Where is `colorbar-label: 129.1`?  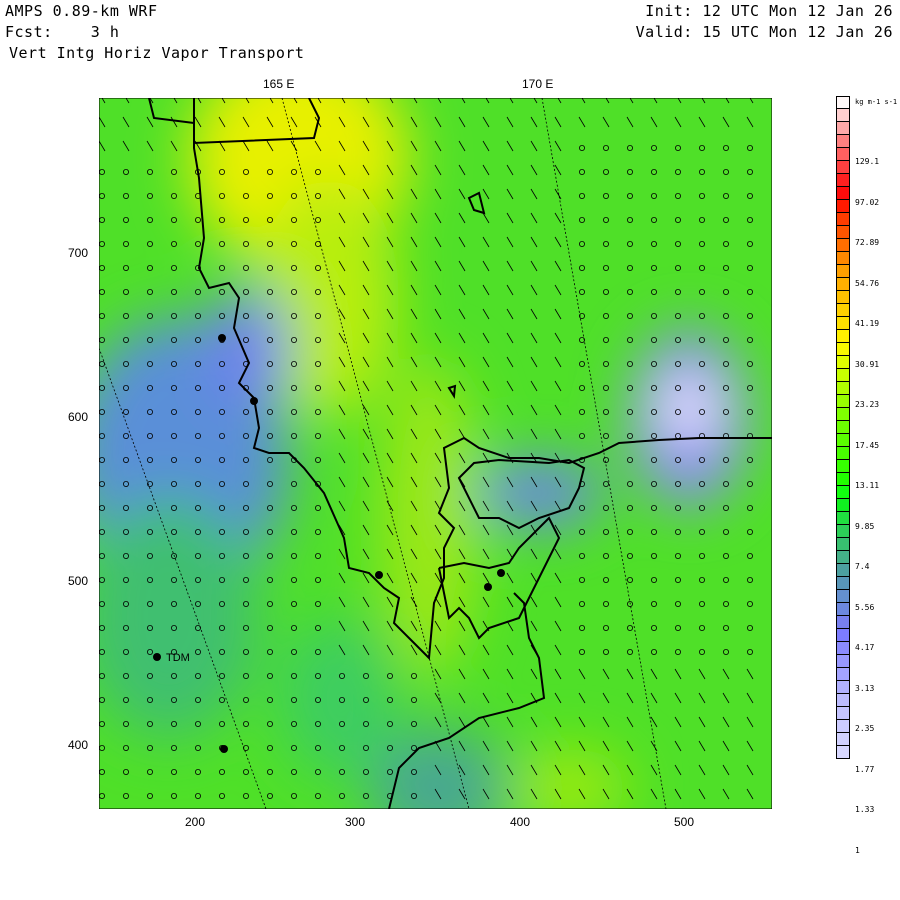 colorbar-label: 129.1 is located at coordinates (867, 161).